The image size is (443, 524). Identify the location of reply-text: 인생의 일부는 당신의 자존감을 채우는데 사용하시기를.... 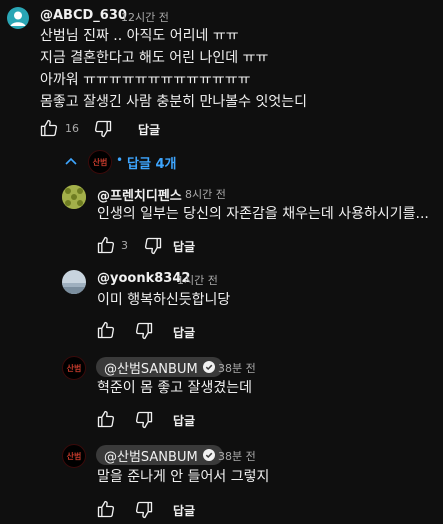
(263, 214).